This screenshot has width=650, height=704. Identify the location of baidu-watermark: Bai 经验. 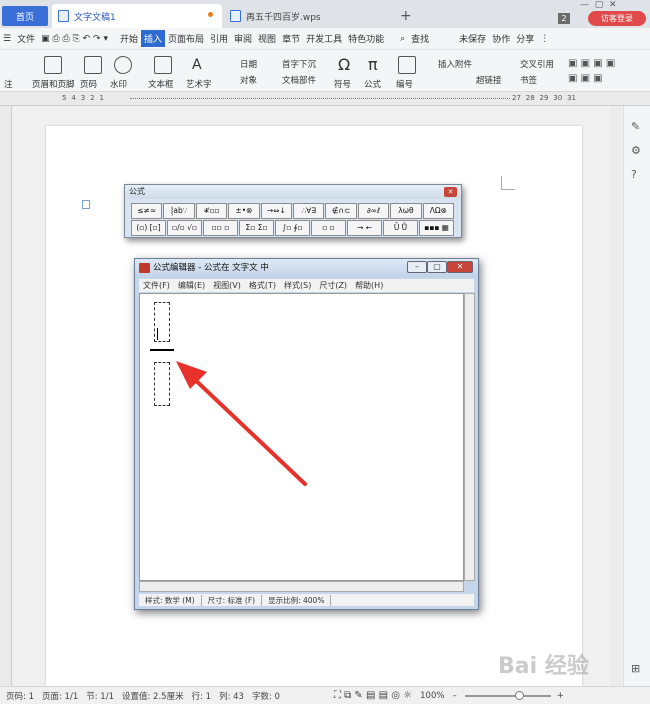
(543, 666).